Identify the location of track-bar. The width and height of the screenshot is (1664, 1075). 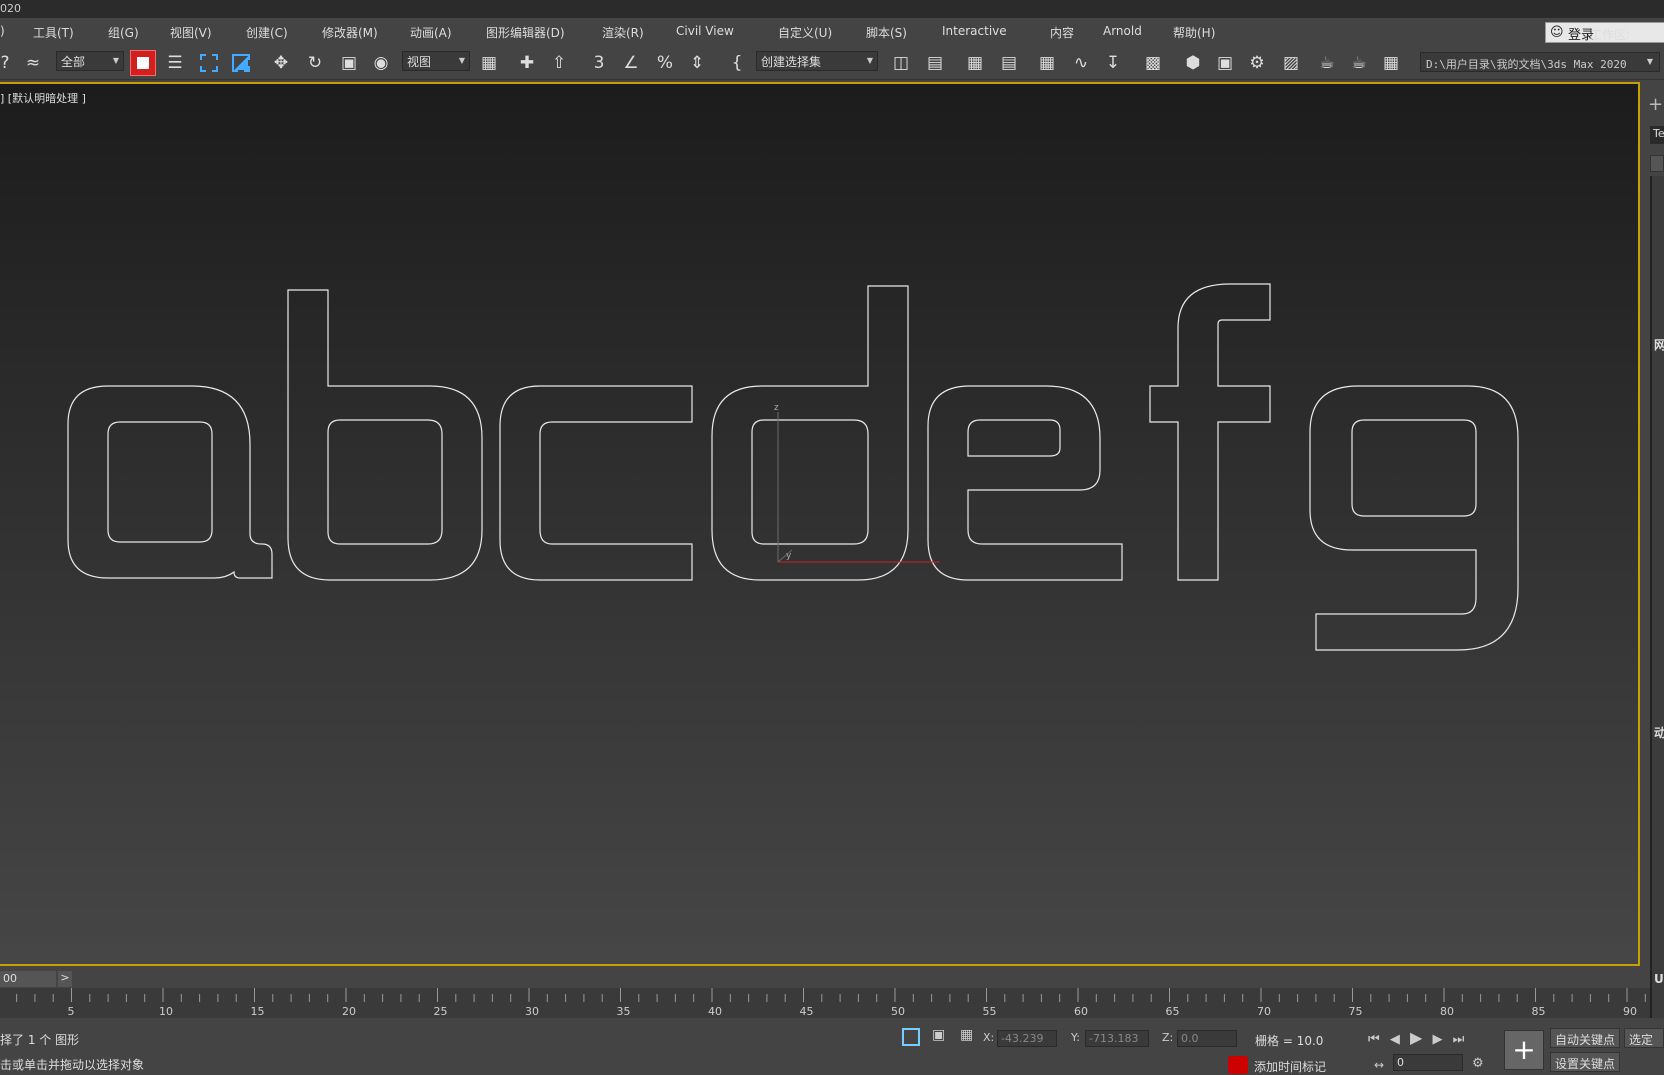
(825, 1003).